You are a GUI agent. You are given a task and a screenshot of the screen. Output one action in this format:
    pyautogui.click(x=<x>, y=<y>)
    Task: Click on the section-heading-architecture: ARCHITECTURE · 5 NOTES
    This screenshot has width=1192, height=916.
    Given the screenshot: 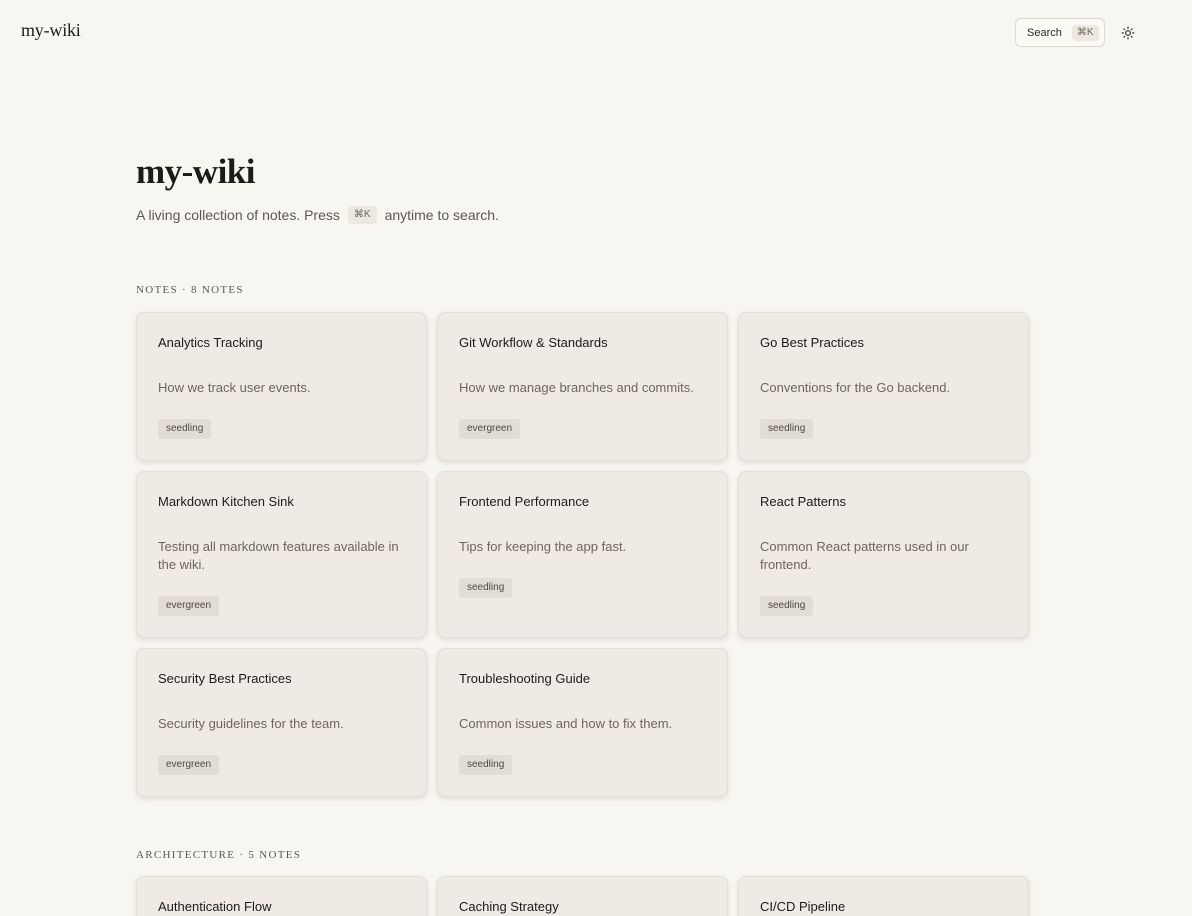 What is the action you would take?
    pyautogui.click(x=219, y=855)
    